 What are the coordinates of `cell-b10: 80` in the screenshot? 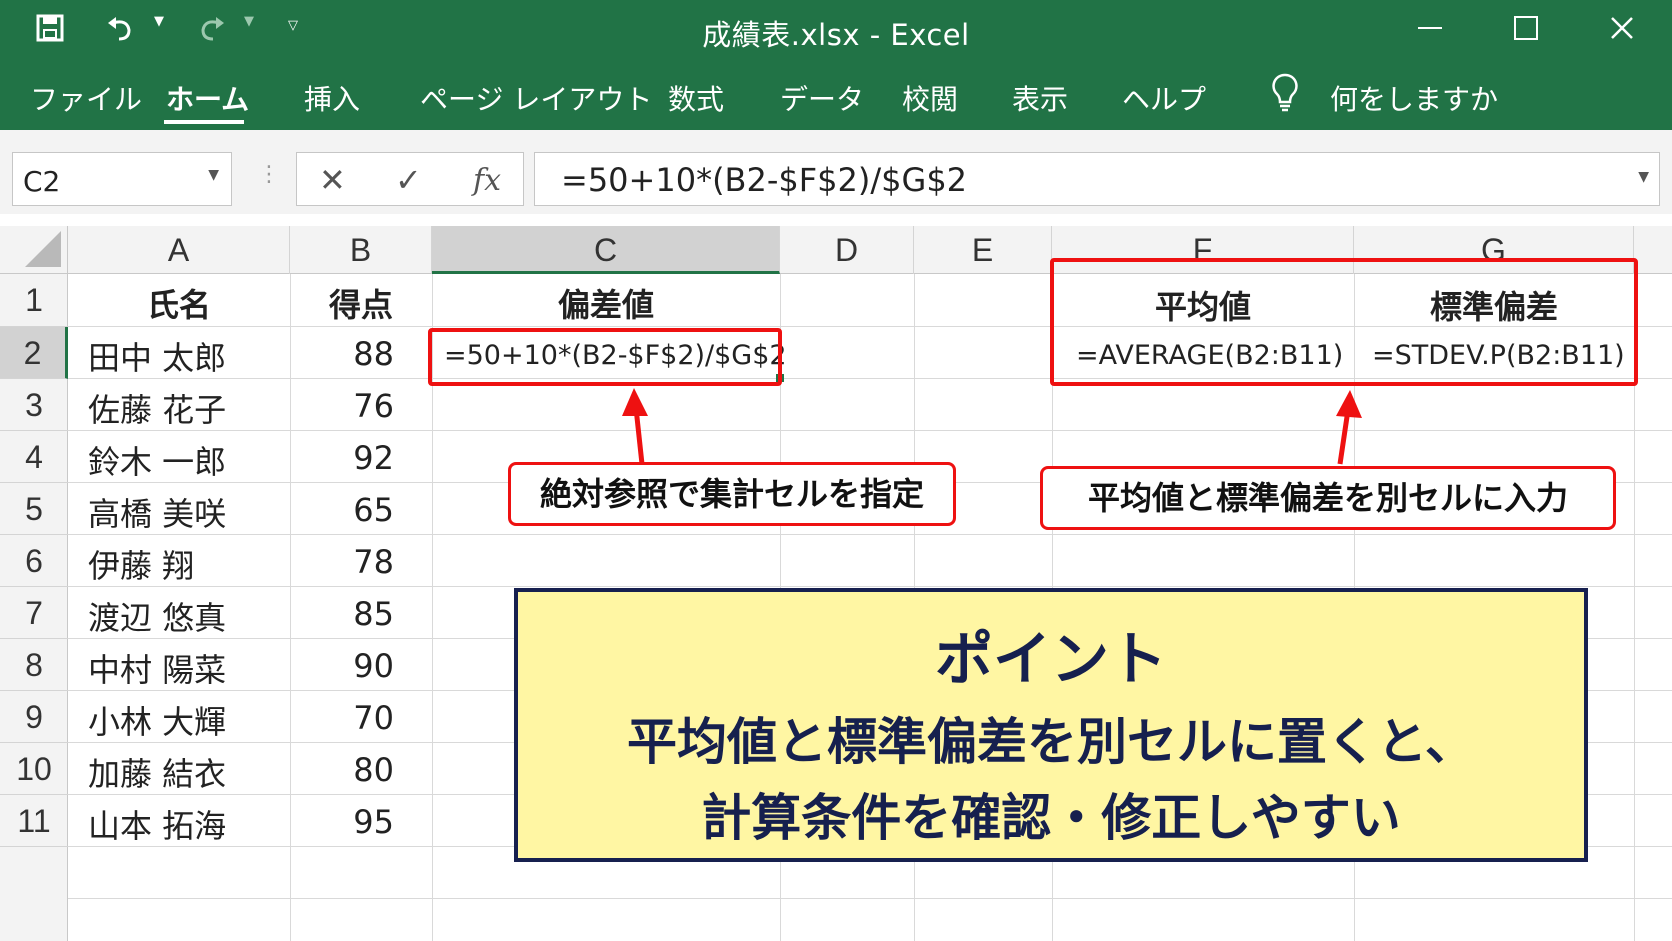 It's located at (347, 770).